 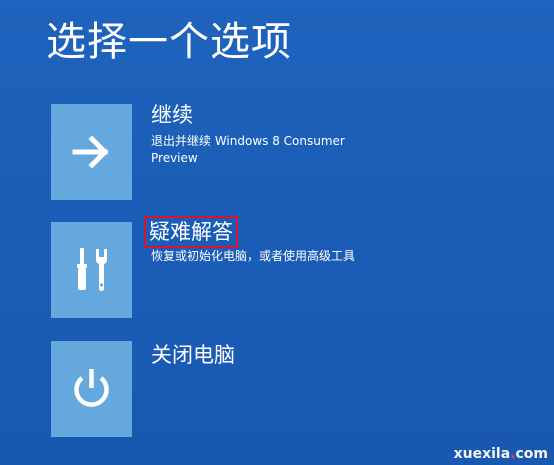 What do you see at coordinates (531, 454) in the screenshot?
I see `watermark-tld: com` at bounding box center [531, 454].